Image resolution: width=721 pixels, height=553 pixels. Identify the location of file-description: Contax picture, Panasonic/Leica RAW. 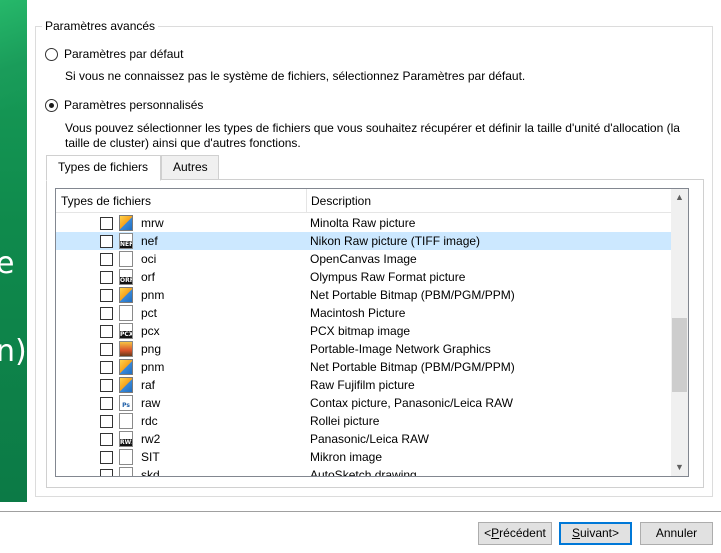
(411, 403).